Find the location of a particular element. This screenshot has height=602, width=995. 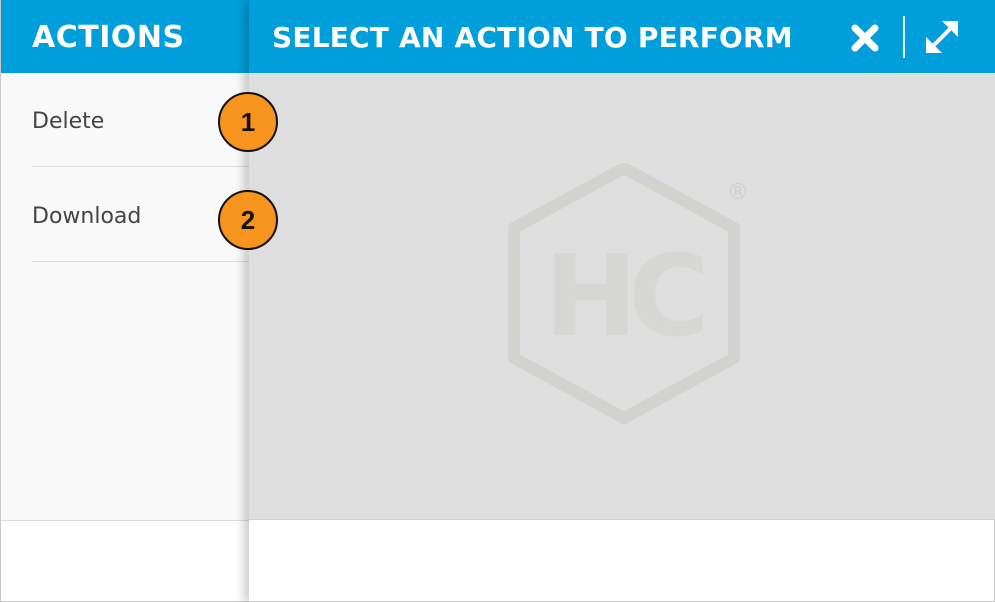

action-label-download: Download is located at coordinates (87, 216).